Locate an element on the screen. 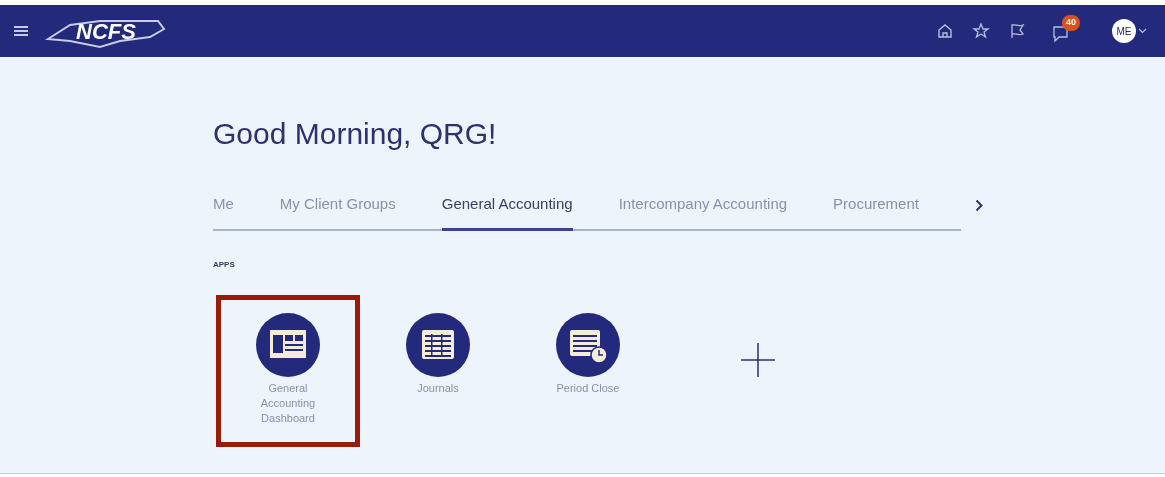  chevron-right-icon is located at coordinates (979, 206).